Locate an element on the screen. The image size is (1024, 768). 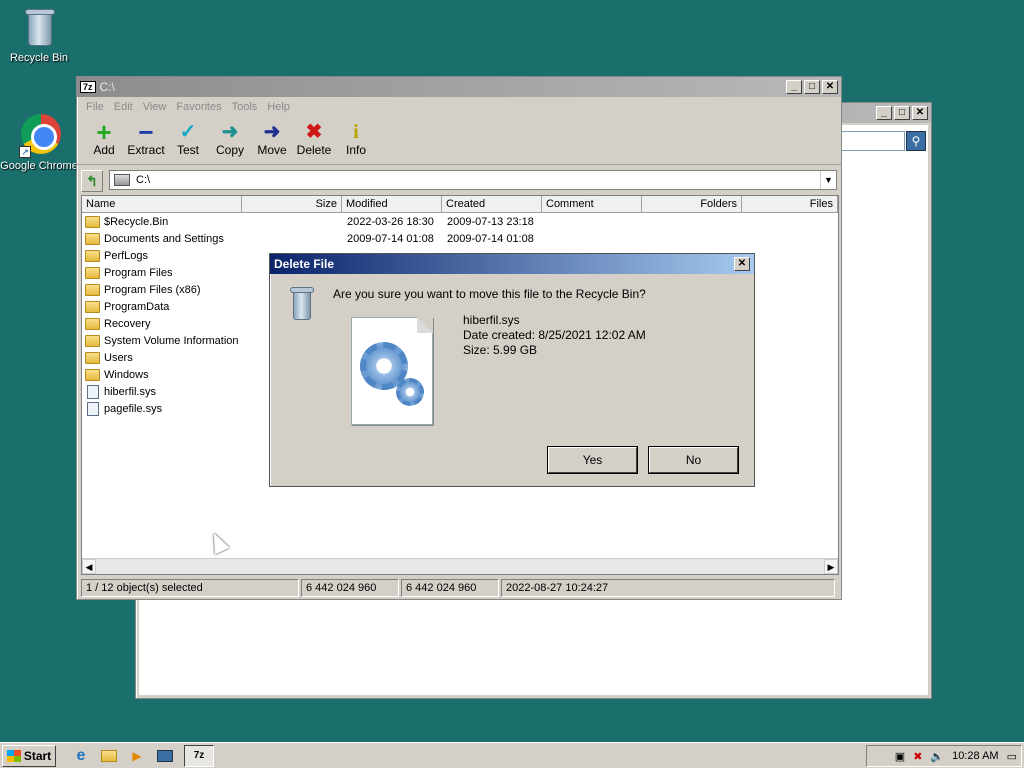
media-player-icon: ▶ is located at coordinates (137, 756).